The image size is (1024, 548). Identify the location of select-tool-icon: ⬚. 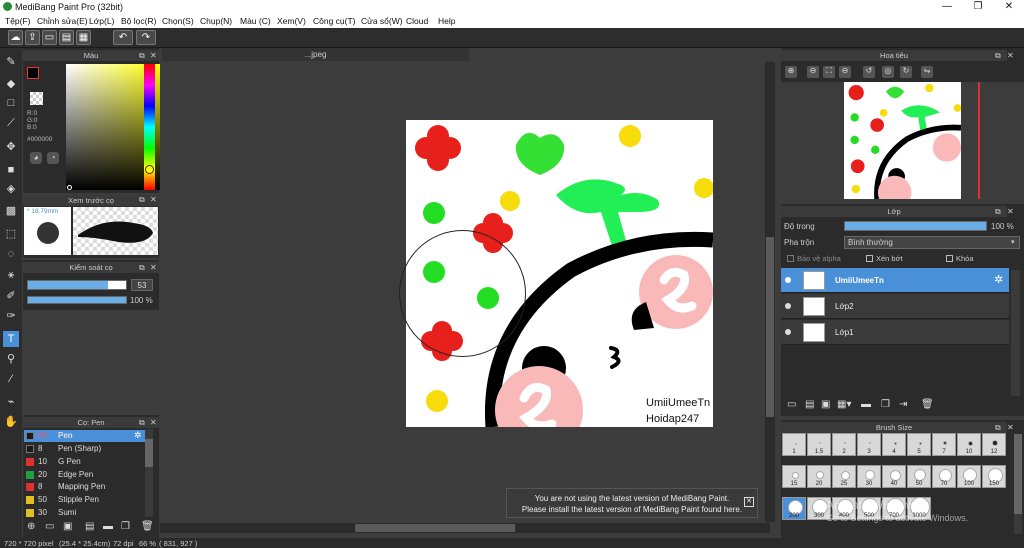
(11, 234).